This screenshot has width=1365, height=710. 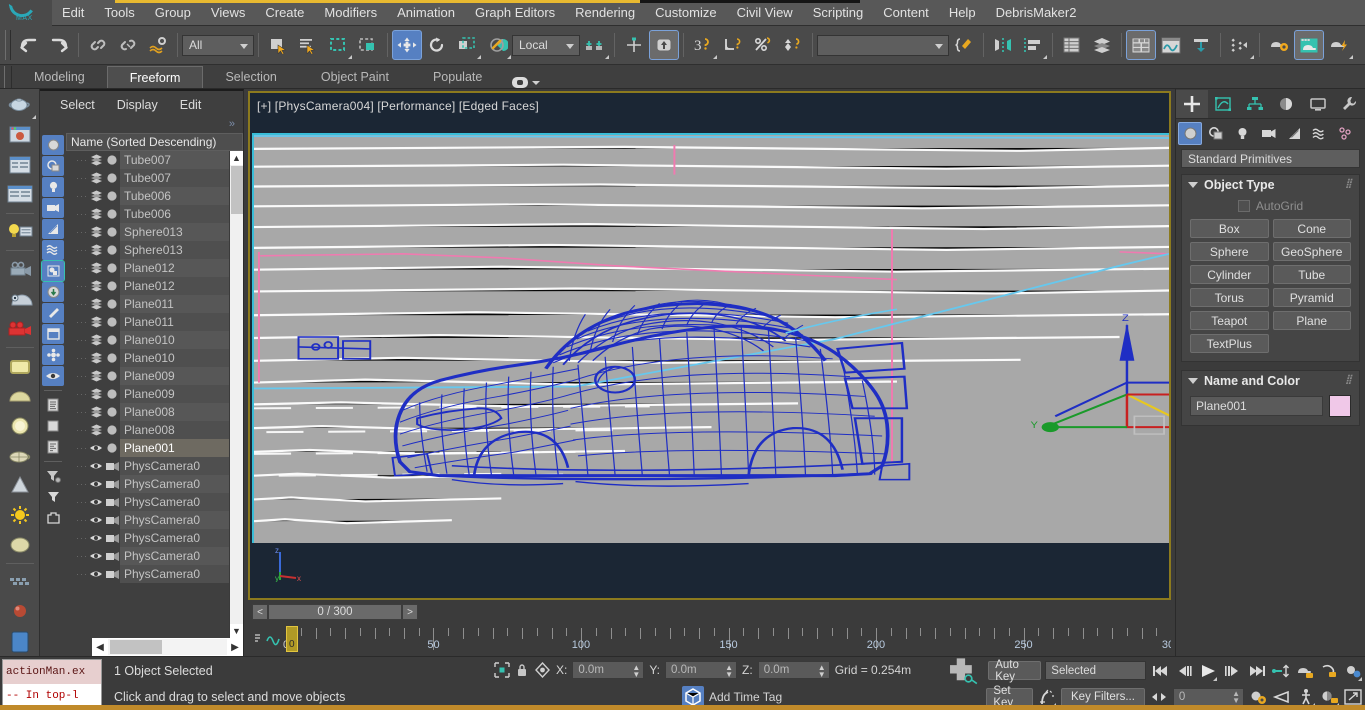 What do you see at coordinates (727, 639) in the screenshot?
I see `timeline-ruler: 0501001502002503000` at bounding box center [727, 639].